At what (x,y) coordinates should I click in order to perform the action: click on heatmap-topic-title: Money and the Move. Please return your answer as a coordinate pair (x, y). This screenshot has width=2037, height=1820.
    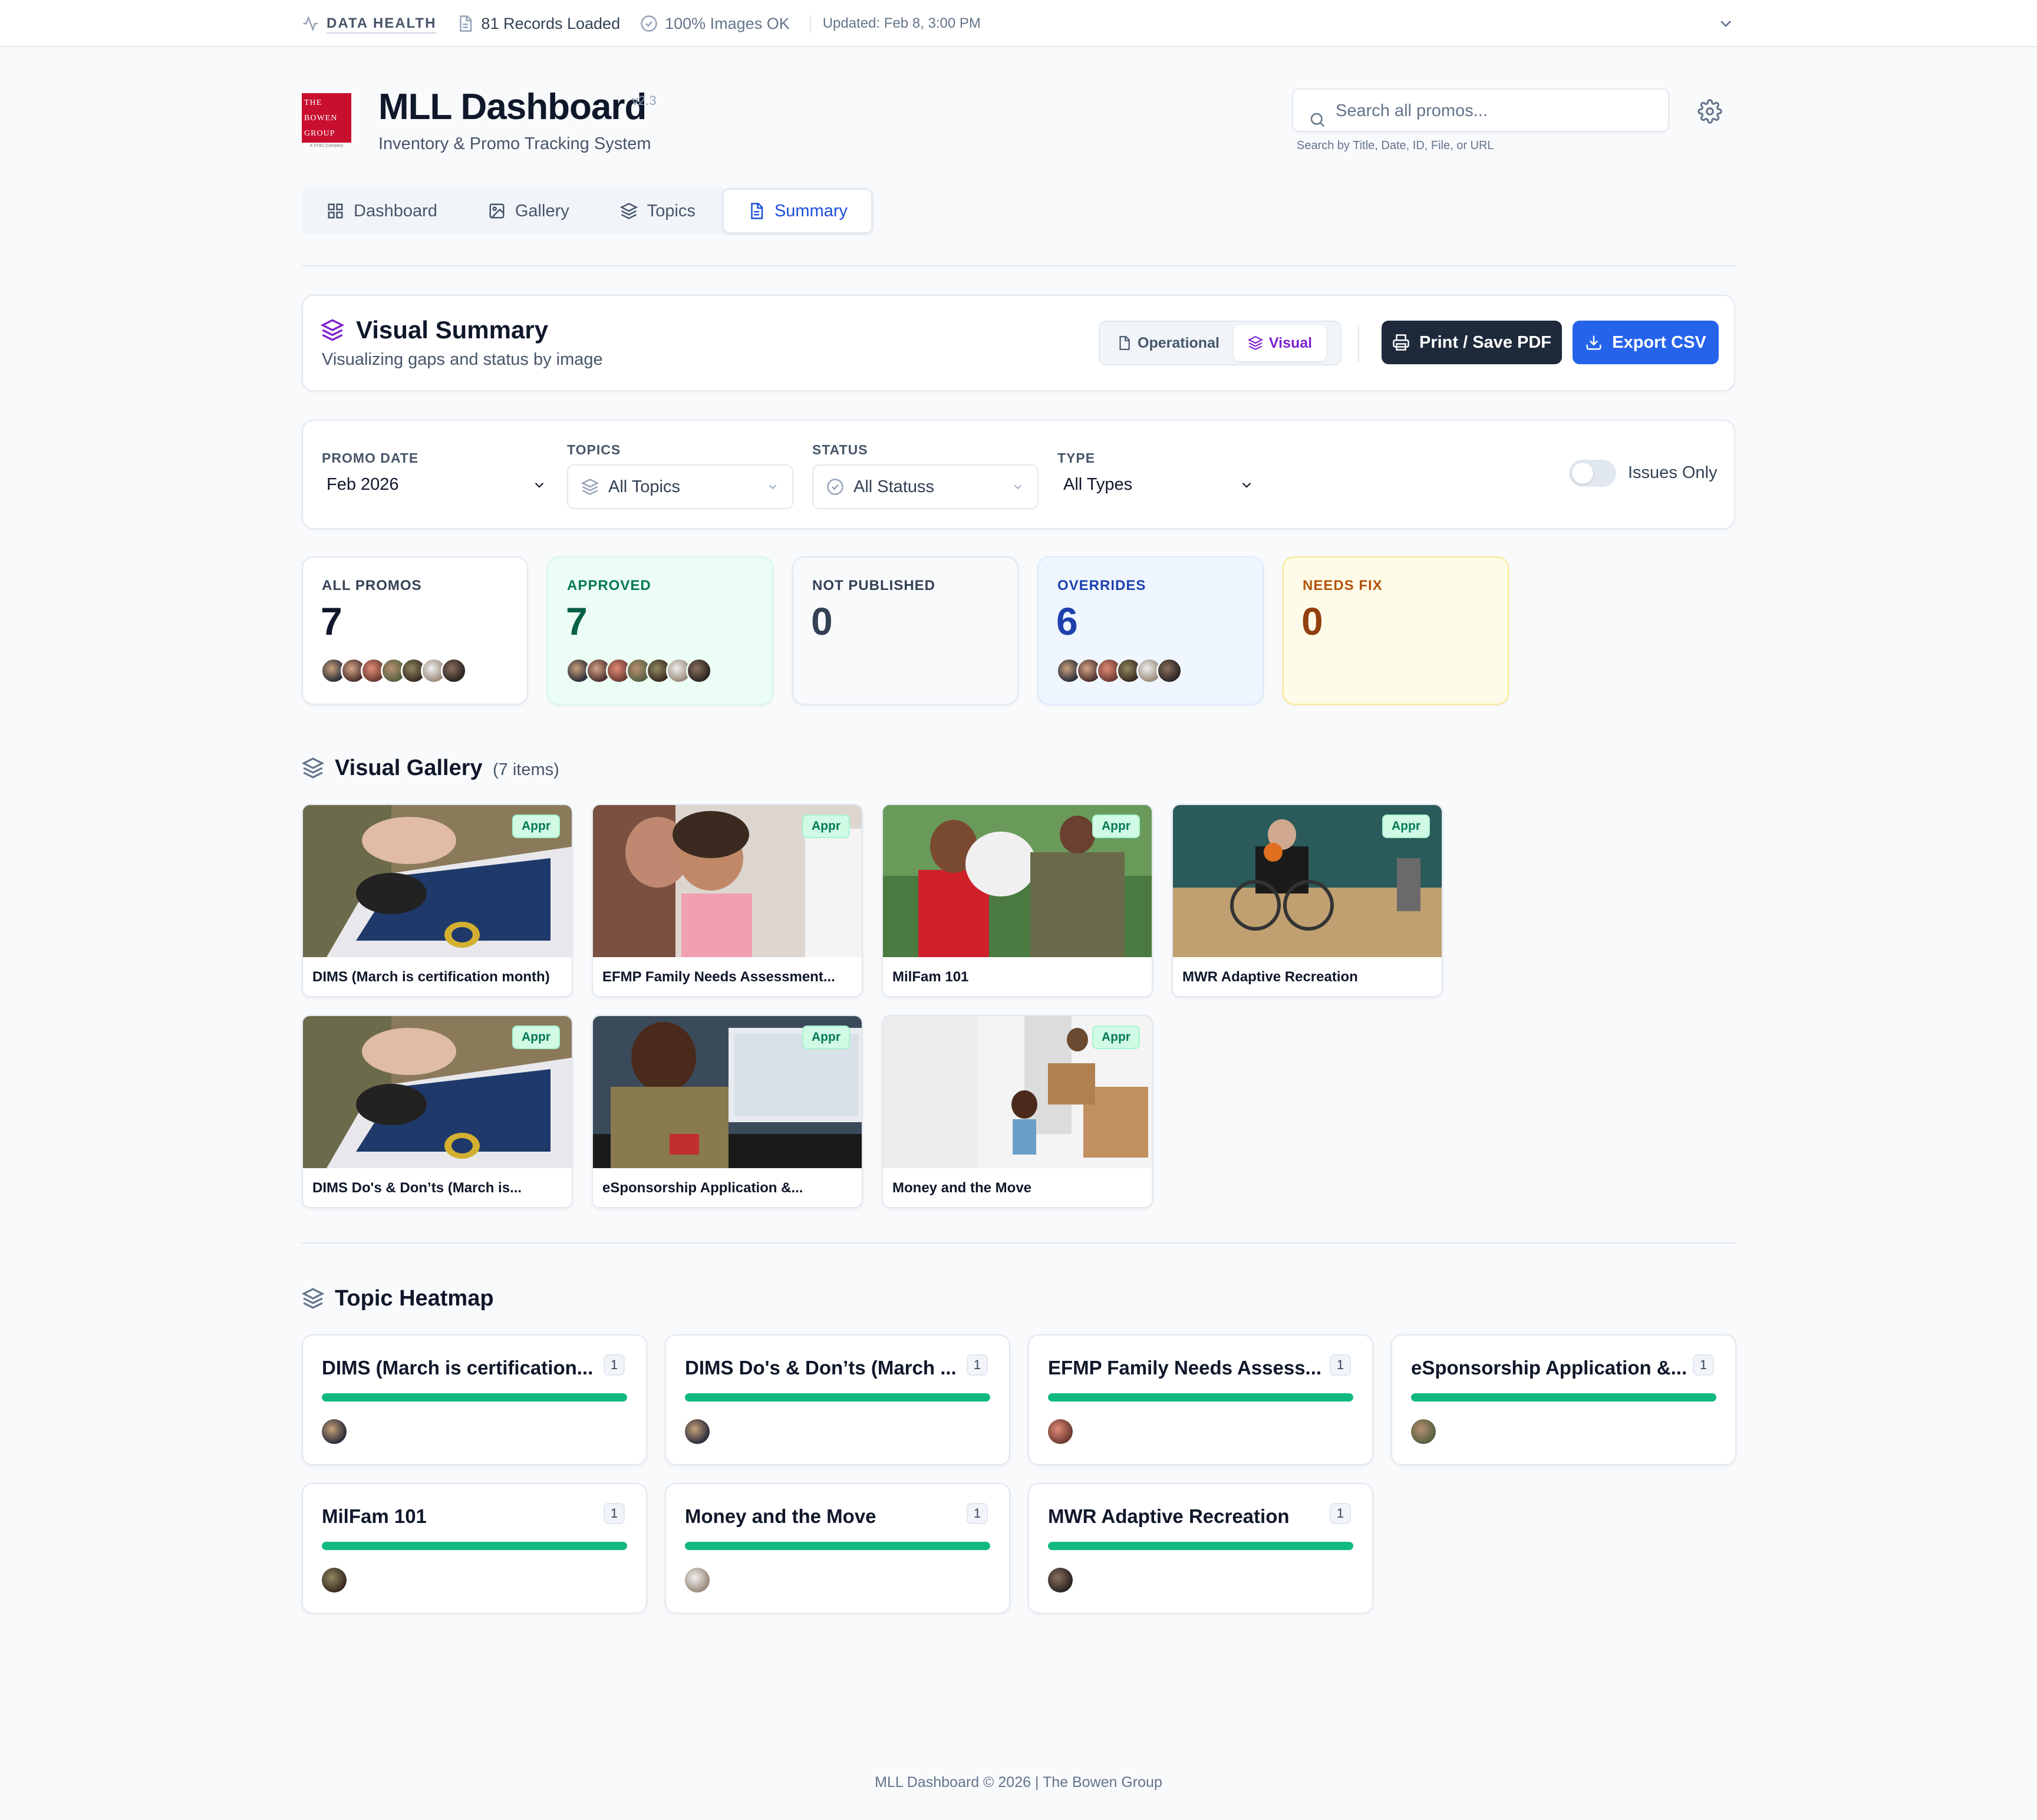
    Looking at the image, I should click on (780, 1516).